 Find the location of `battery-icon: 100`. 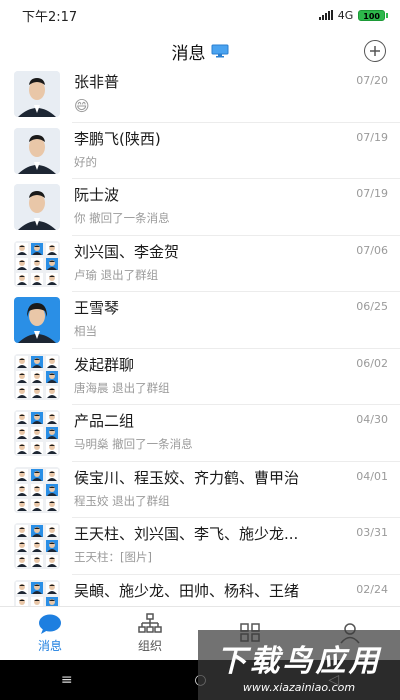

battery-icon: 100 is located at coordinates (373, 15).